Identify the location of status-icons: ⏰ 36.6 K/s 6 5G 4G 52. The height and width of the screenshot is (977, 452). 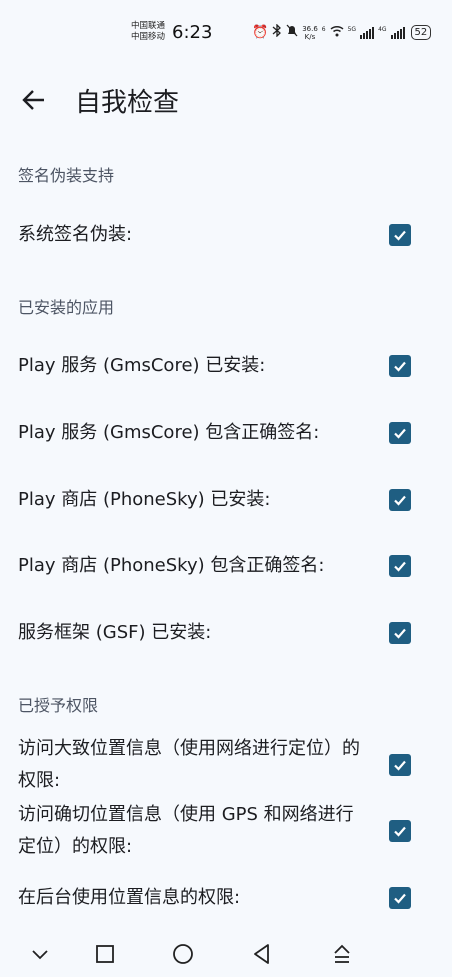
(342, 32).